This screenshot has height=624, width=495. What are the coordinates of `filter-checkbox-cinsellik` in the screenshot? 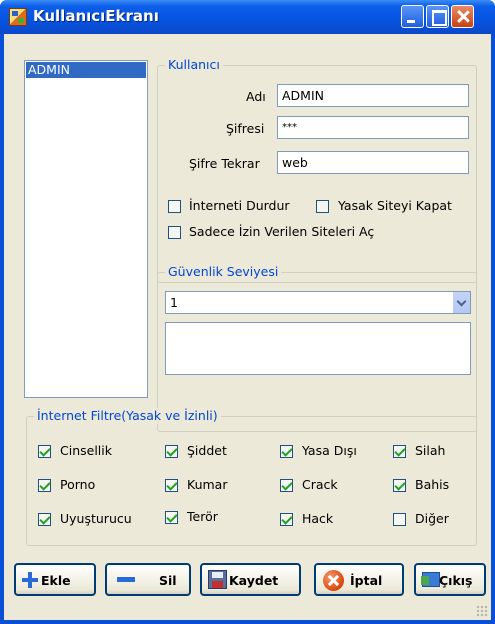 It's located at (44, 451).